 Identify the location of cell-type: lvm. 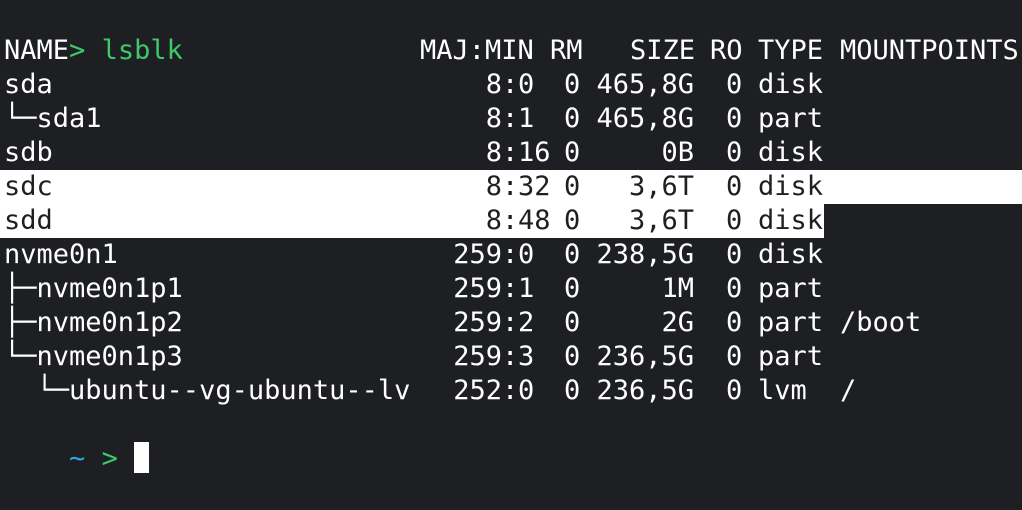
(782, 390).